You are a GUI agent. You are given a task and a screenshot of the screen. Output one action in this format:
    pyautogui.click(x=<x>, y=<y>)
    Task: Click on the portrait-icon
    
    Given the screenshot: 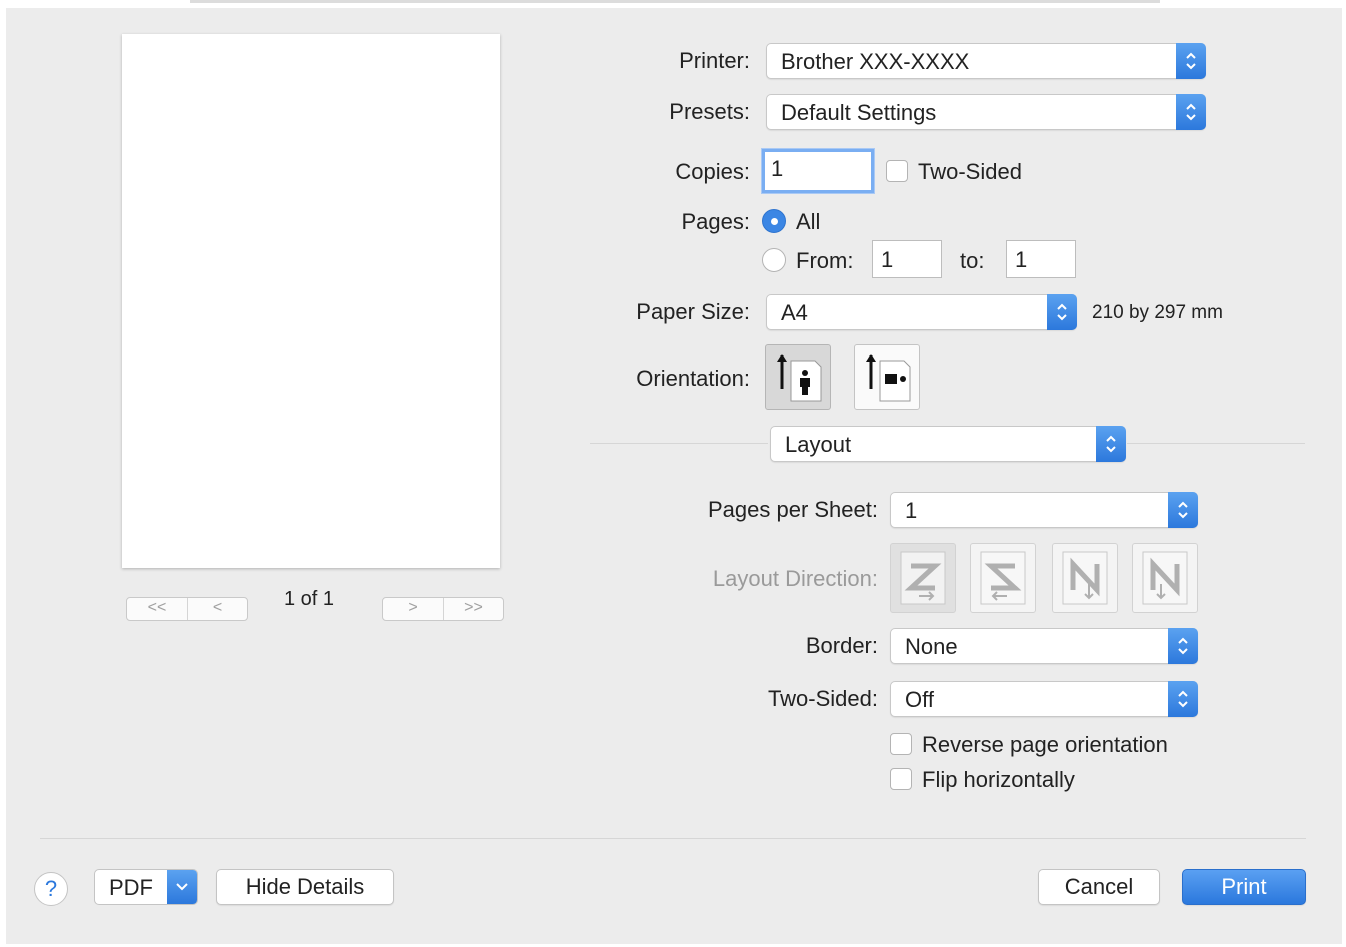 What is the action you would take?
    pyautogui.click(x=799, y=378)
    